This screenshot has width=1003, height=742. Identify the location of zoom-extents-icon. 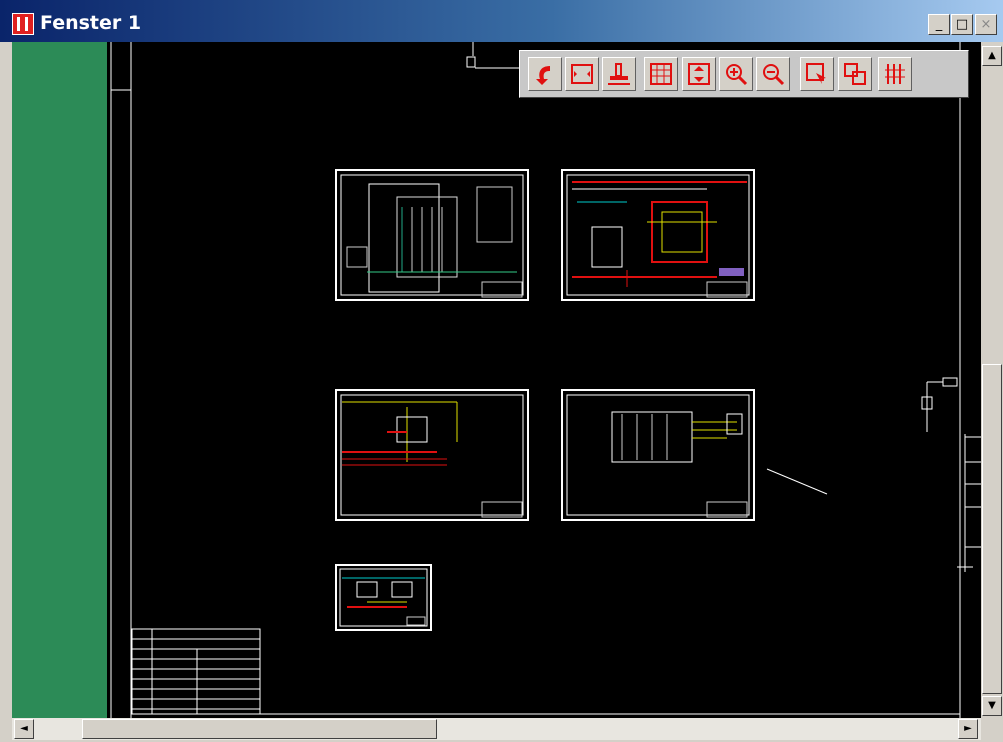
(699, 74).